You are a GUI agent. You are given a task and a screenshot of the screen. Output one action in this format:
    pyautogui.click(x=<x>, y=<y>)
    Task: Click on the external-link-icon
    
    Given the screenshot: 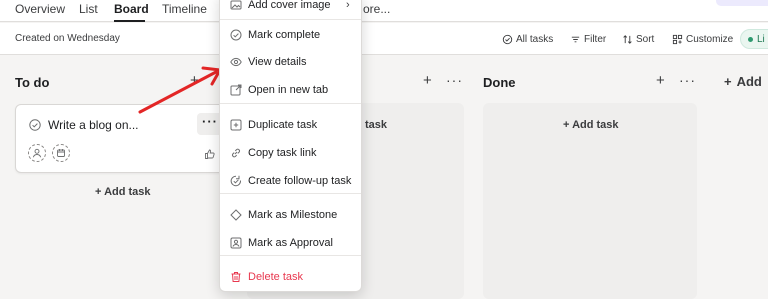 What is the action you would take?
    pyautogui.click(x=236, y=90)
    